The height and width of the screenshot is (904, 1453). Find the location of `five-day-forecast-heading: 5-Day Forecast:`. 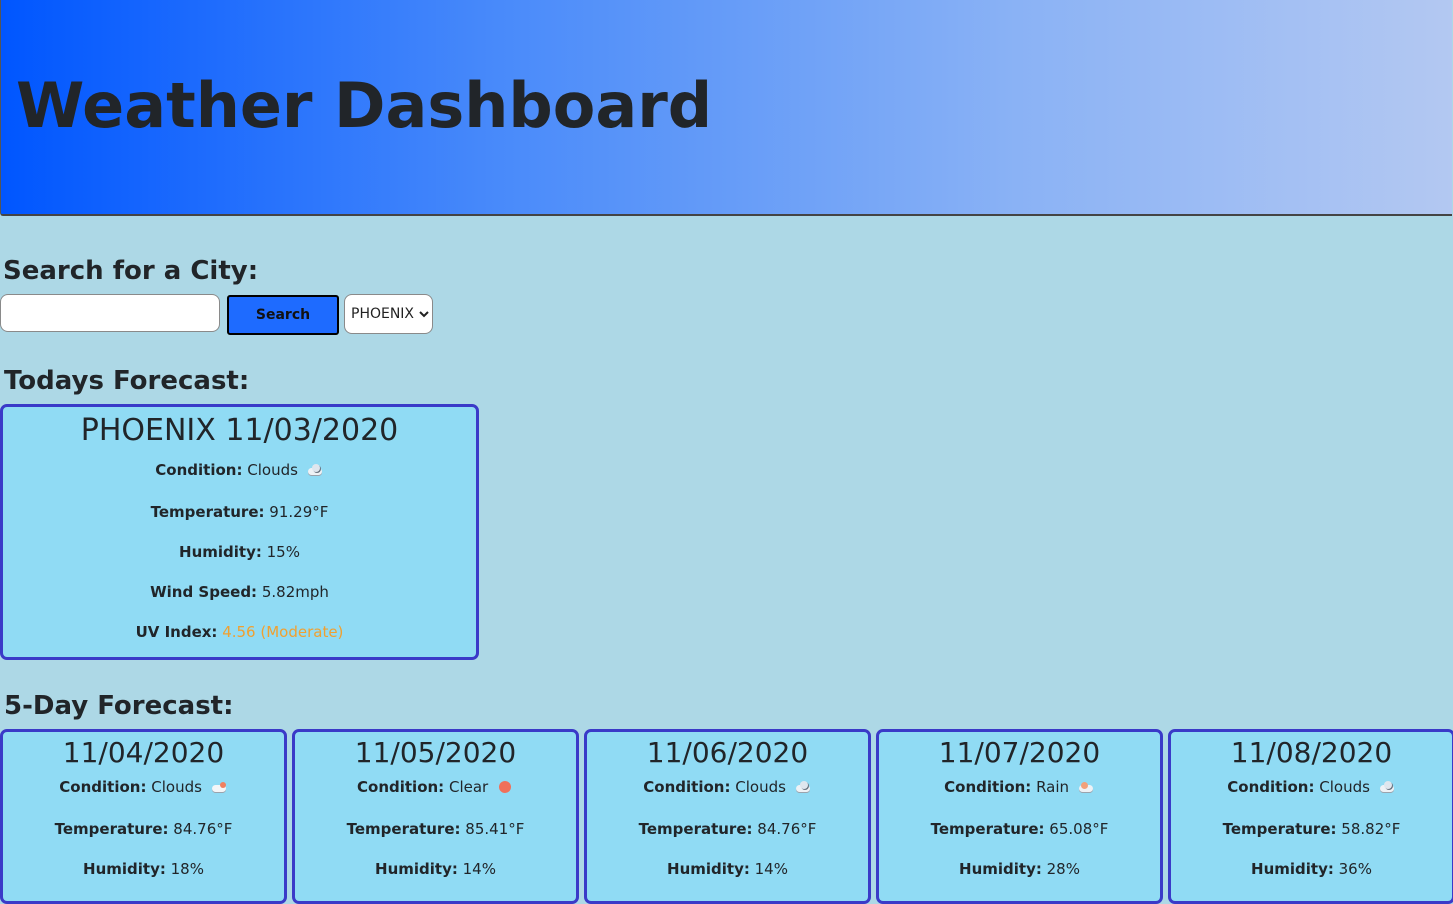

five-day-forecast-heading: 5-Day Forecast: is located at coordinates (119, 706).